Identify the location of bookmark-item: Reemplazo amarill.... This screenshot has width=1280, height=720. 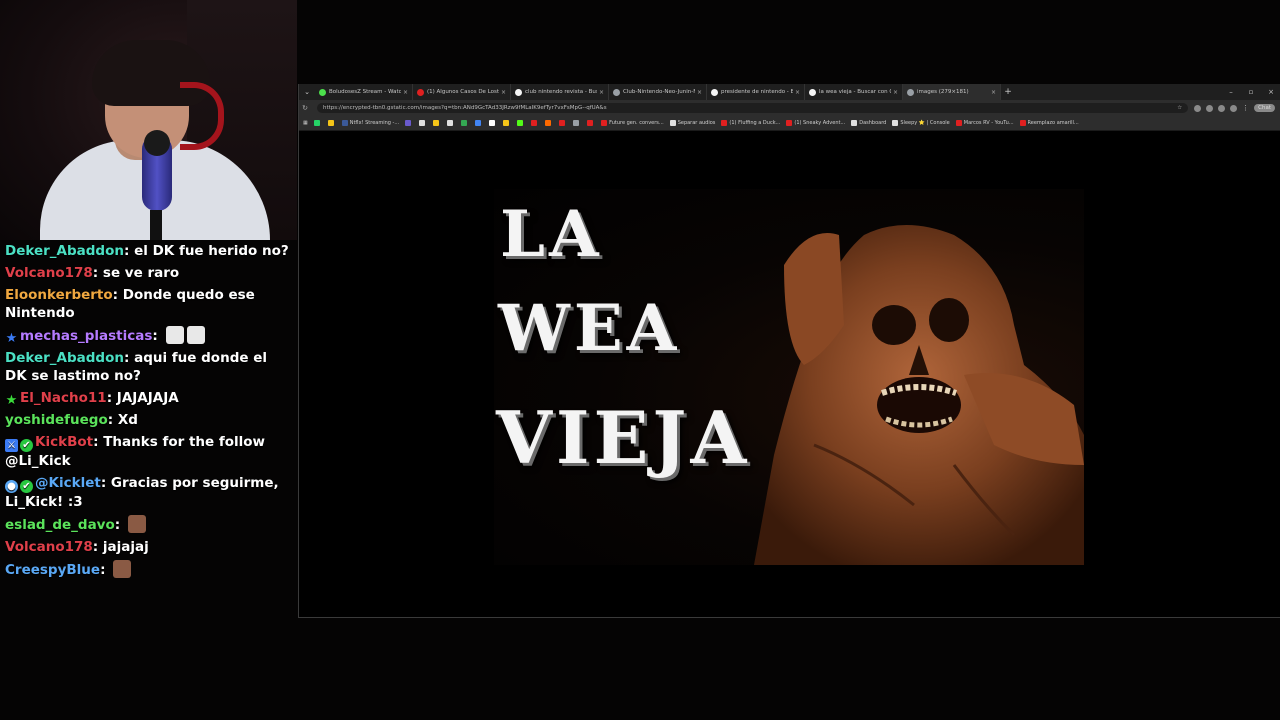
(1049, 123).